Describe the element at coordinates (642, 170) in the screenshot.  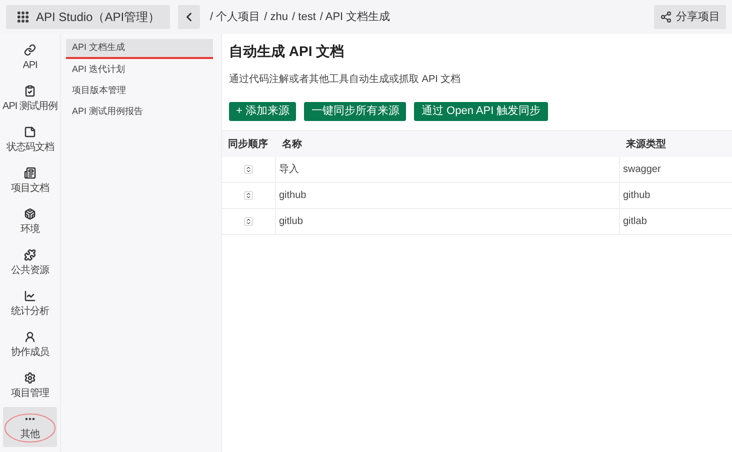
I see `table-cell-text: swagger` at that location.